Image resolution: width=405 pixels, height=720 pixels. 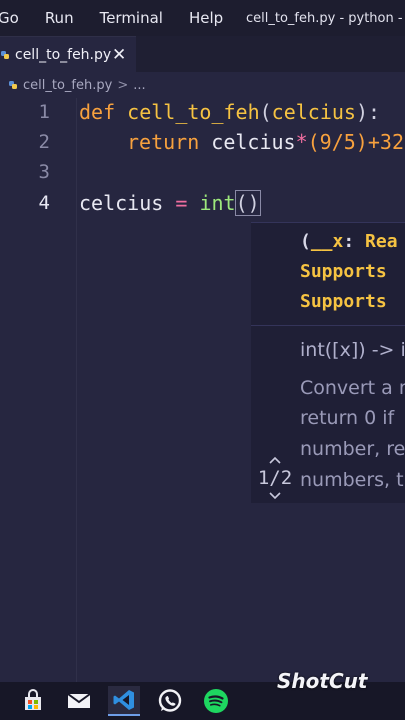 I want to click on code-line-3: 3, so click(x=202, y=173).